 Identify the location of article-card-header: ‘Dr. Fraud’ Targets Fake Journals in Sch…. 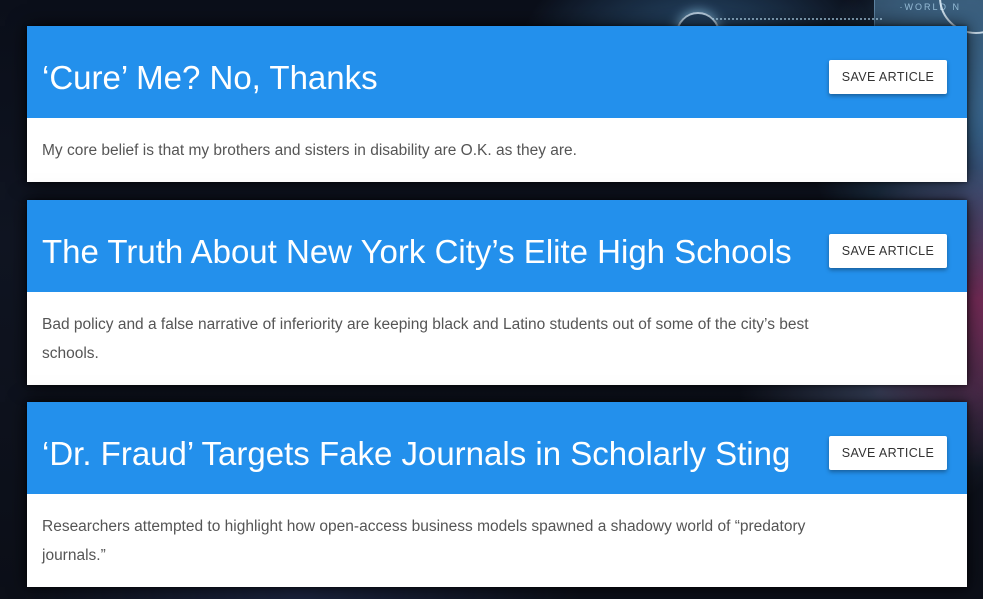
(497, 448).